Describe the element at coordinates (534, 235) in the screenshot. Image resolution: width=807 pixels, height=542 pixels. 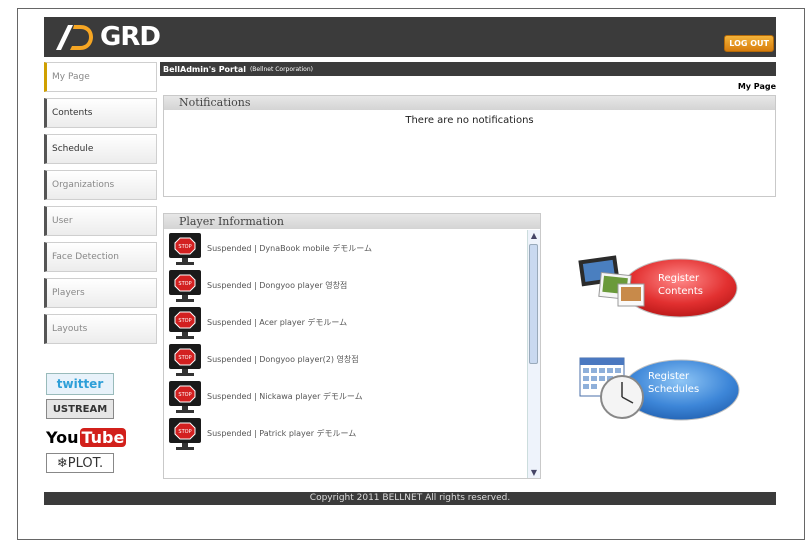
I see `scroll-up-icon: ▲` at that location.